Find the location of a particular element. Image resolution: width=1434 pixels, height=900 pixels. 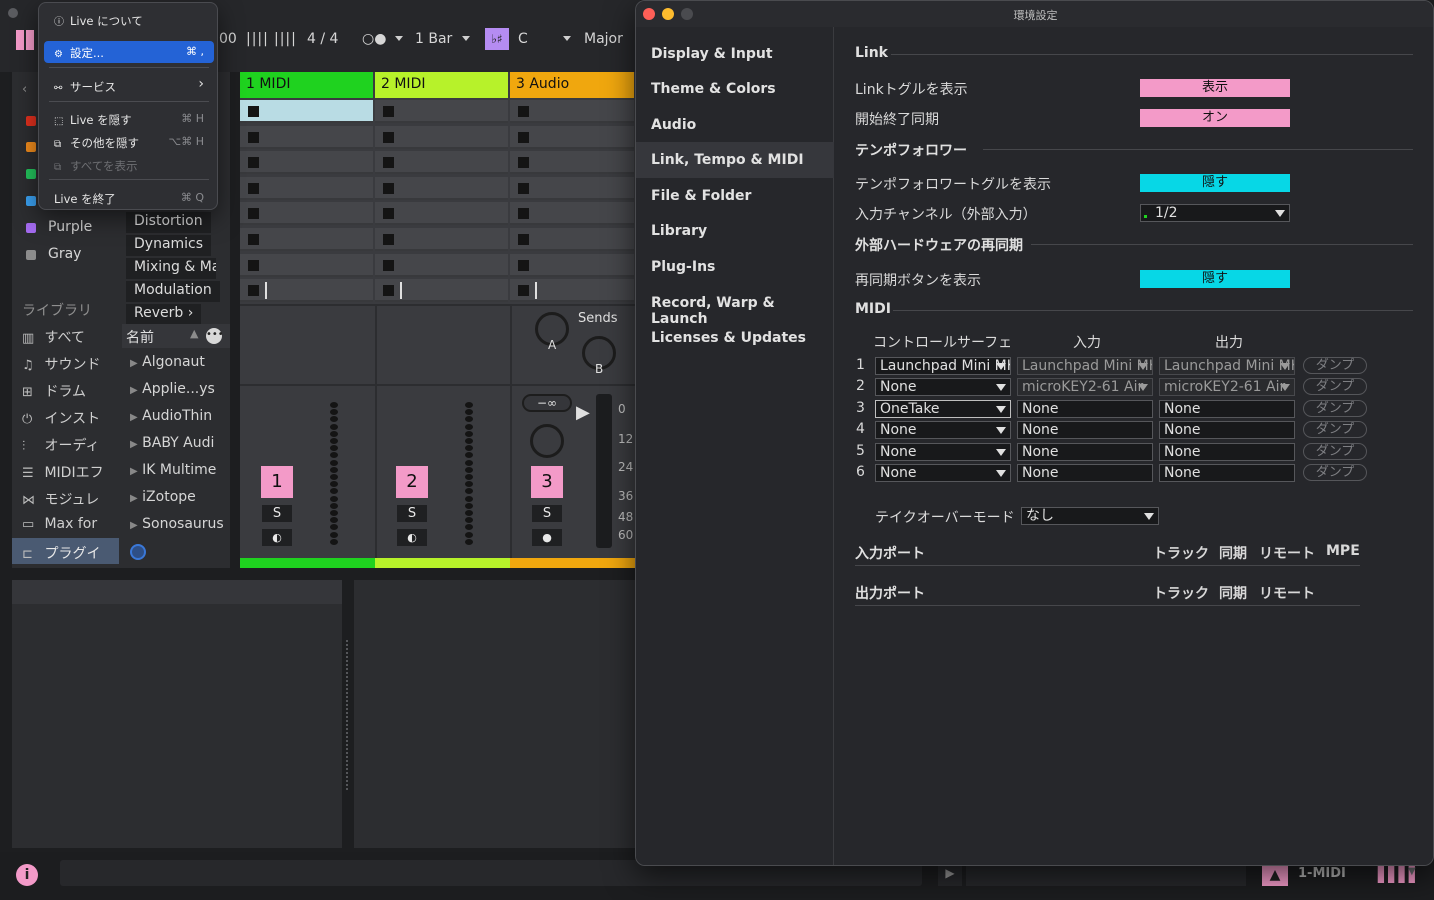

library-item-modulators: ⋈ モジュレ is located at coordinates (60, 499).